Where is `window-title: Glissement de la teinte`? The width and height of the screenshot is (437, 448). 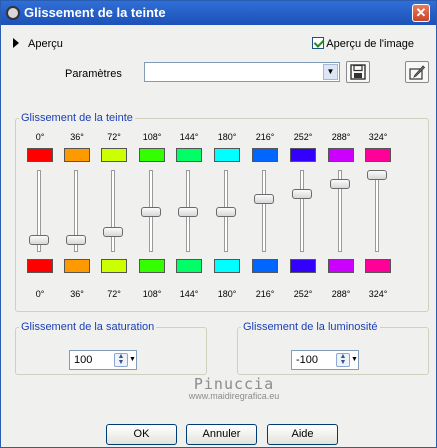
window-title: Glissement de la teinte is located at coordinates (95, 12).